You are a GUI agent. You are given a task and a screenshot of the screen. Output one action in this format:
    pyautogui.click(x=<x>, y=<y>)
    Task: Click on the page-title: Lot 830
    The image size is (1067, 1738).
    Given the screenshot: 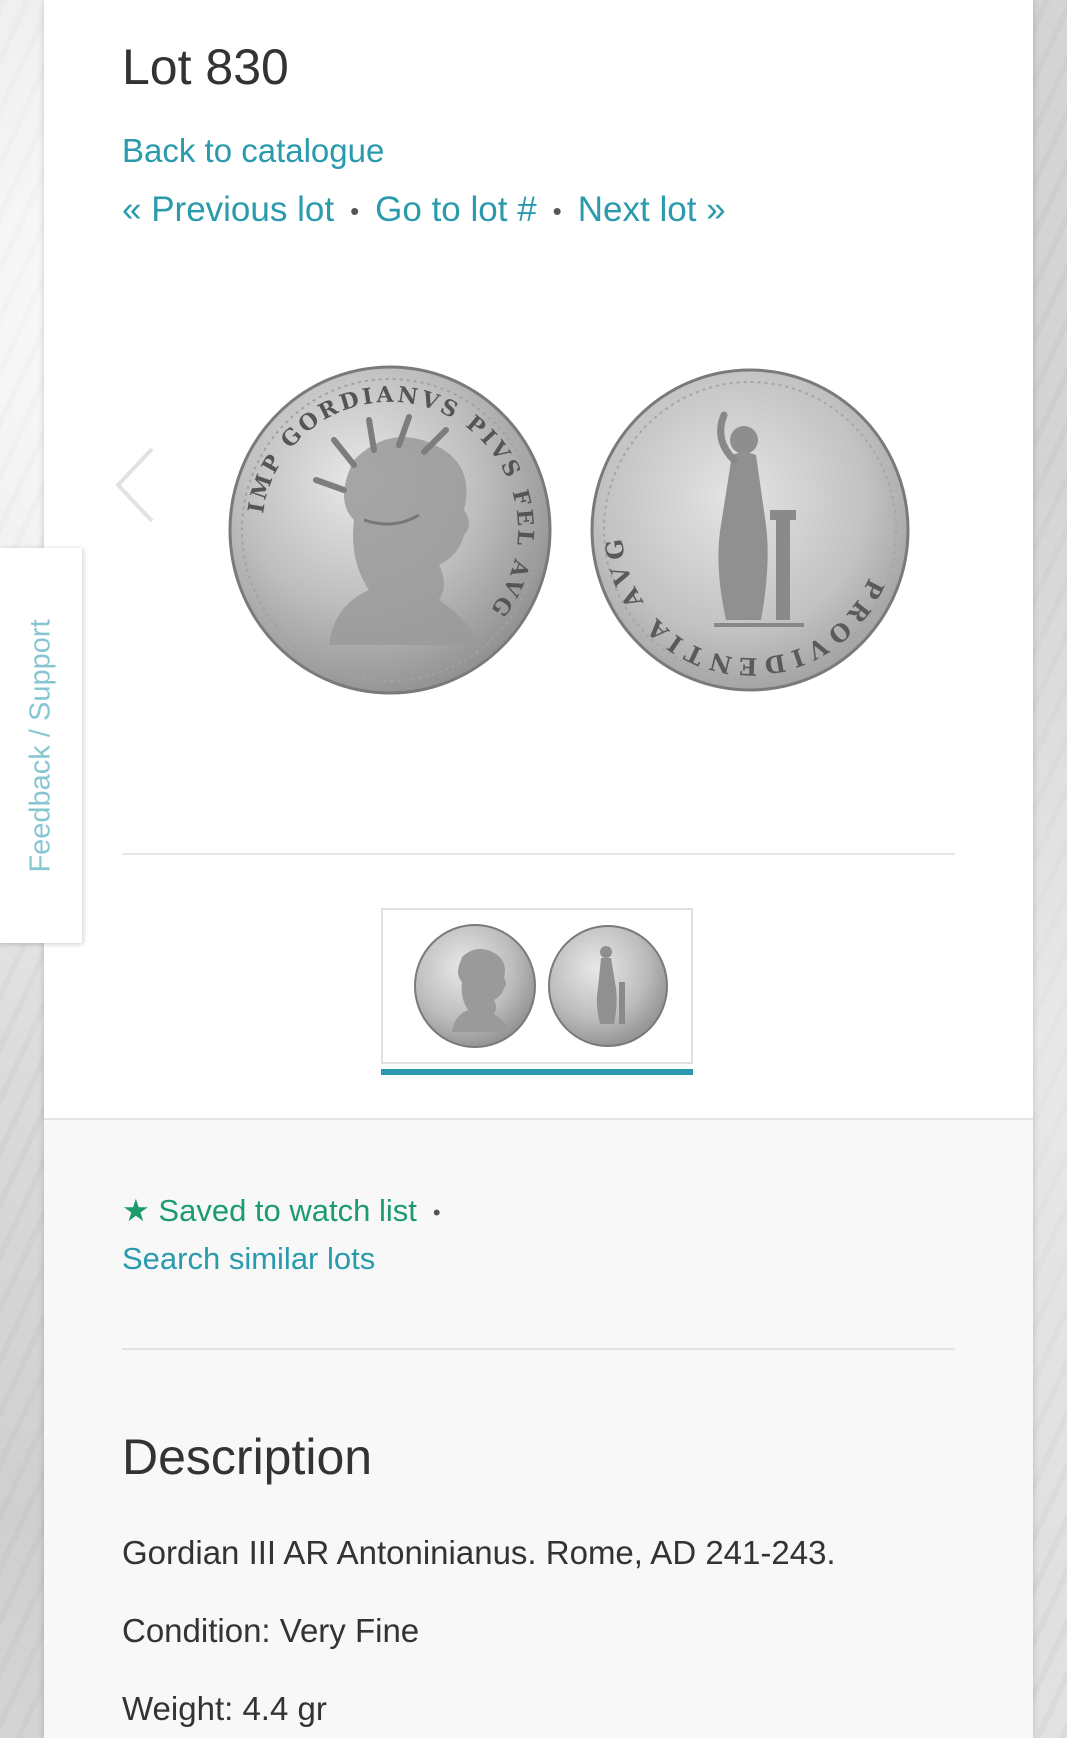 What is the action you would take?
    pyautogui.click(x=205, y=67)
    